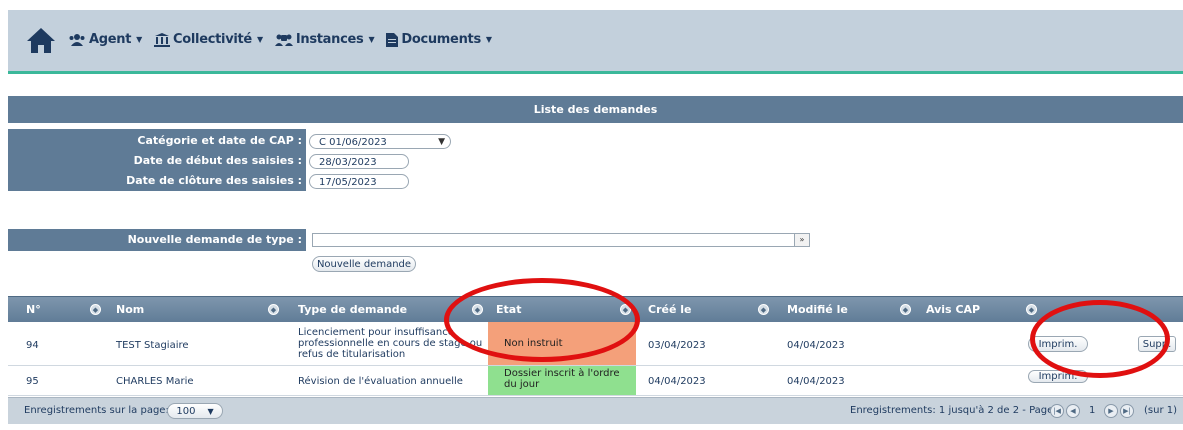  Describe the element at coordinates (214, 239) in the screenshot. I see `request-type-label: Nouvelle demande de type :` at that location.